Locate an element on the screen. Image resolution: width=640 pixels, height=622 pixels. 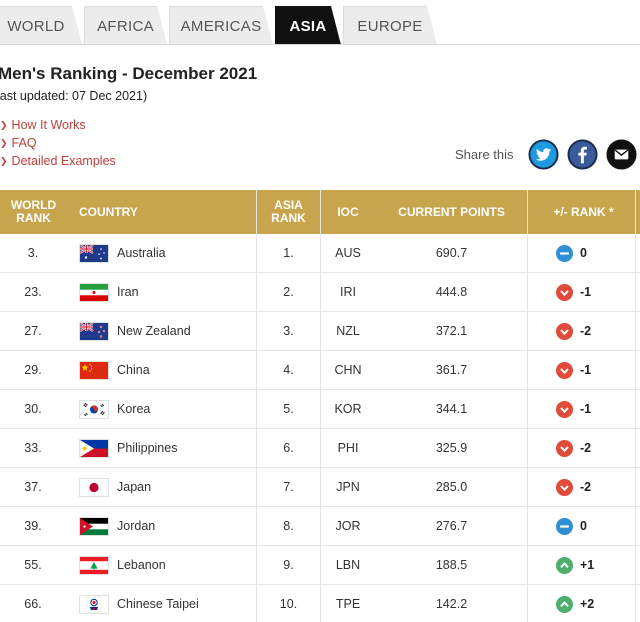
header-country: COUNTRY is located at coordinates (128, 212).